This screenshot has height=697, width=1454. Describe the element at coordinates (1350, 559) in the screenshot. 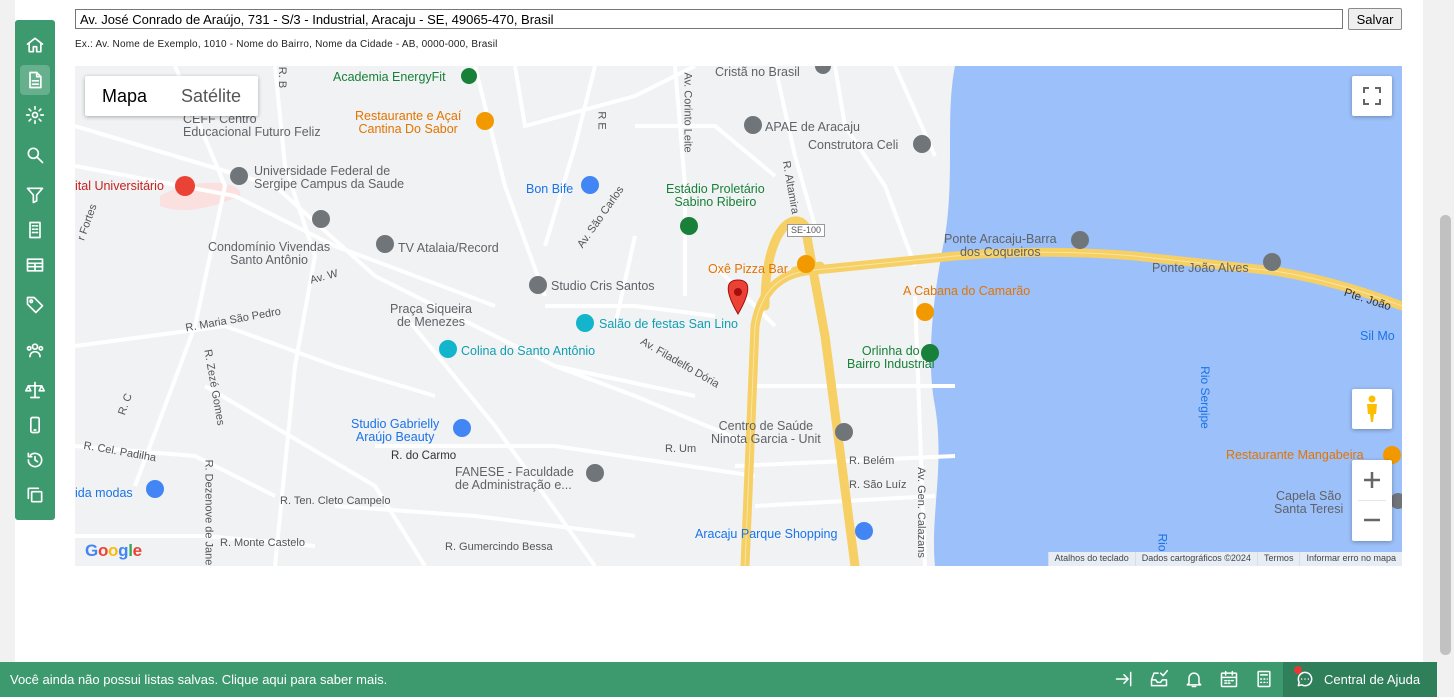

I see `attribution-report: Informar erro no mapa` at that location.